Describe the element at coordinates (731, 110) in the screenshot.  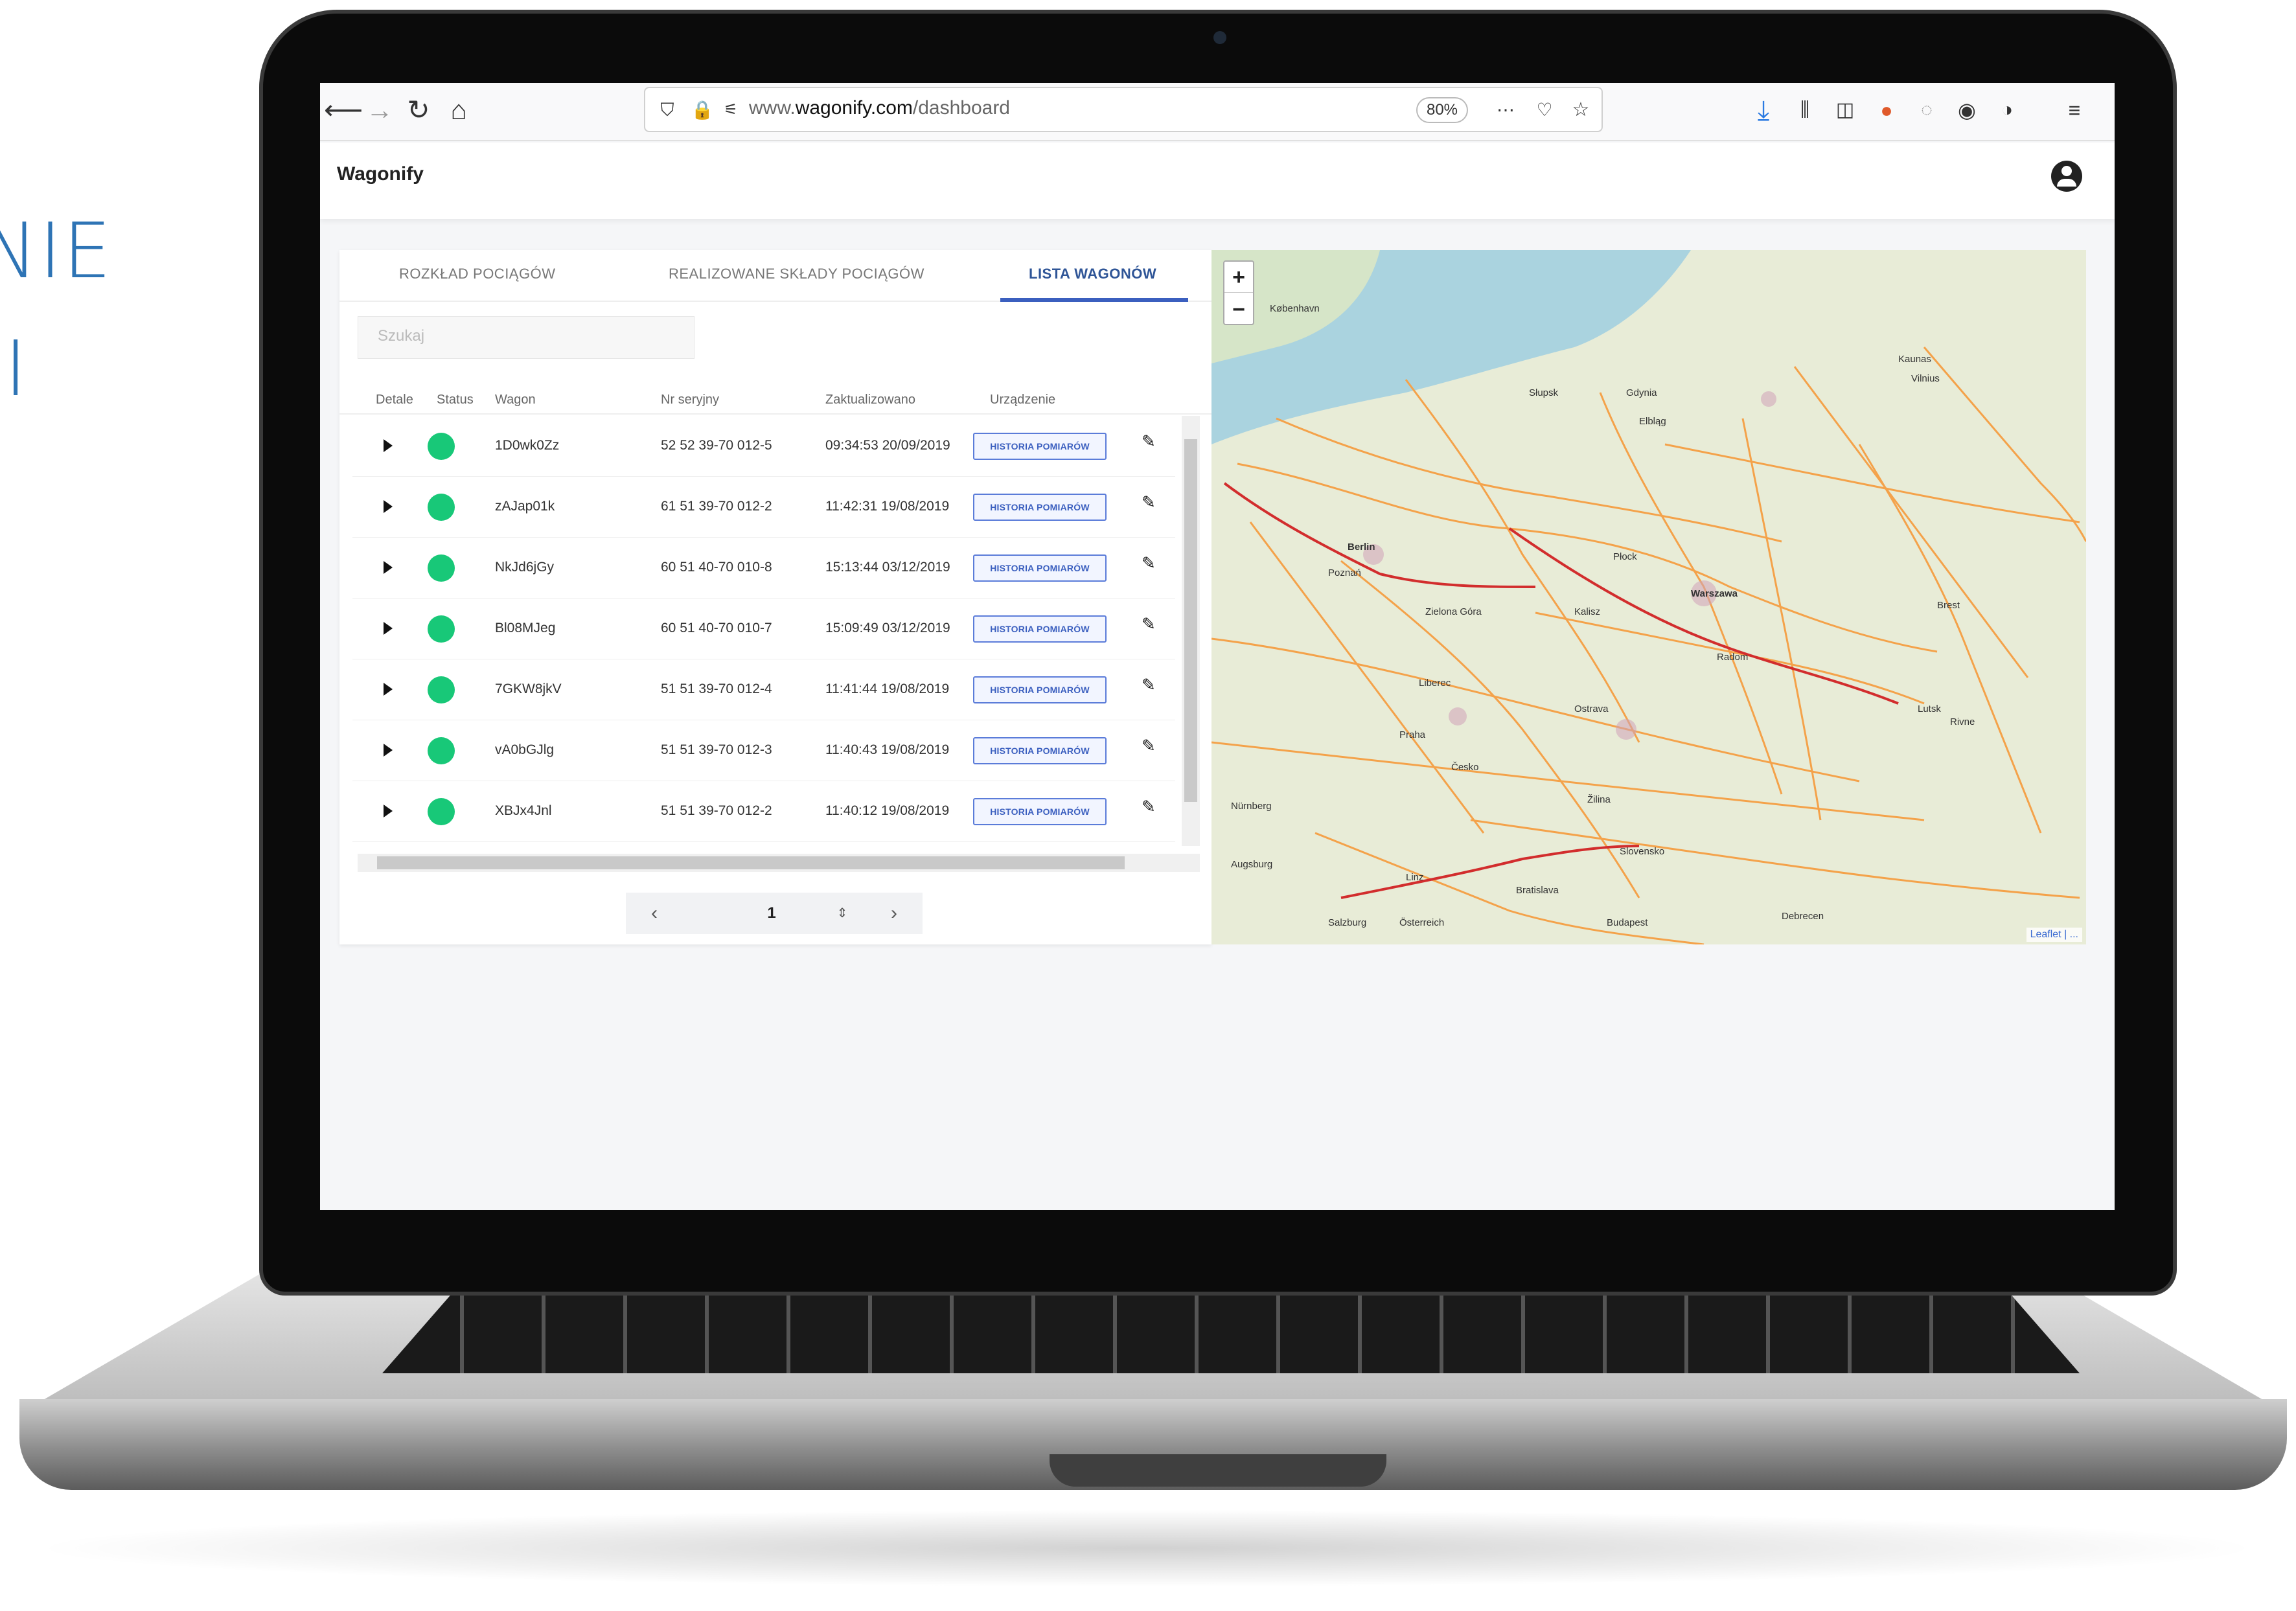
I see `permissions-icon: ⚟` at that location.